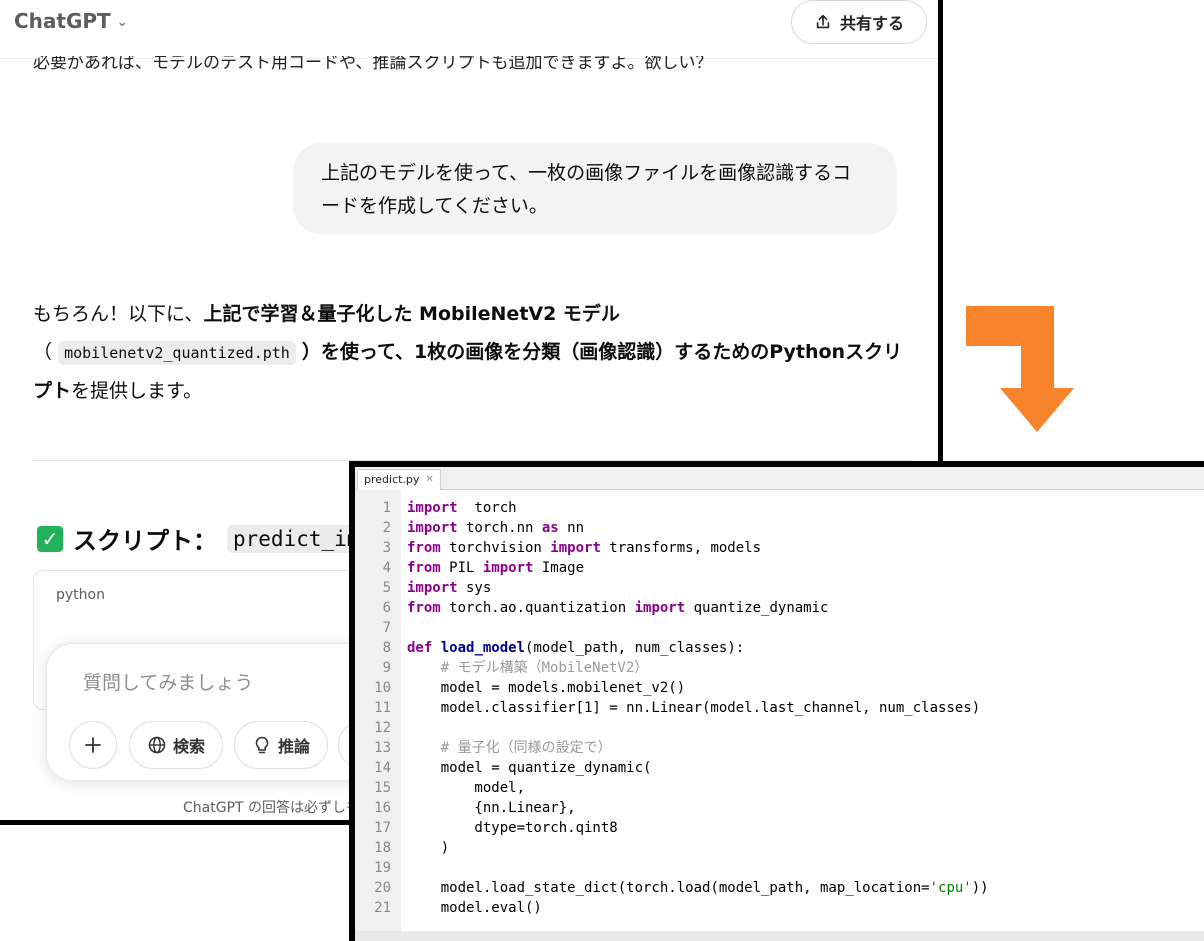  What do you see at coordinates (576, 648) in the screenshot?
I see `code-text: def load_model(model_path, num_classes):` at bounding box center [576, 648].